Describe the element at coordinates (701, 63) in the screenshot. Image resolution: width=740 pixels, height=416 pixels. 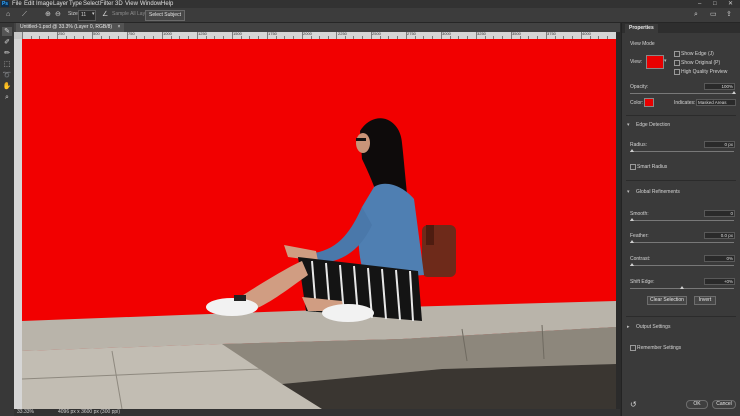
I see `show-original-label: Show Original (P)` at that location.